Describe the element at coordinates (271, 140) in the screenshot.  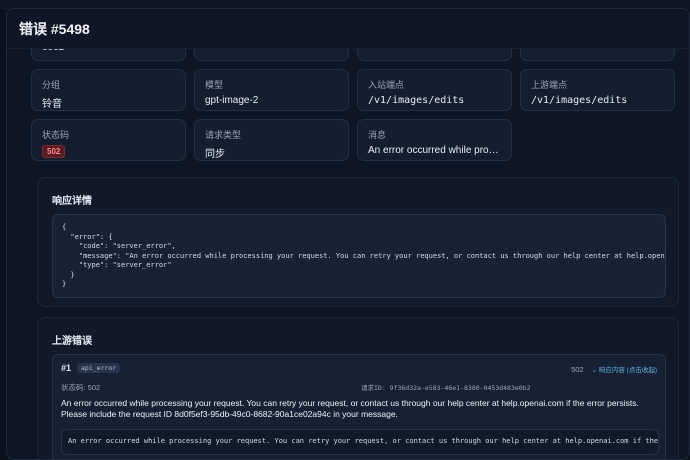
I see `request-type-card: 请求类型 同步` at that location.